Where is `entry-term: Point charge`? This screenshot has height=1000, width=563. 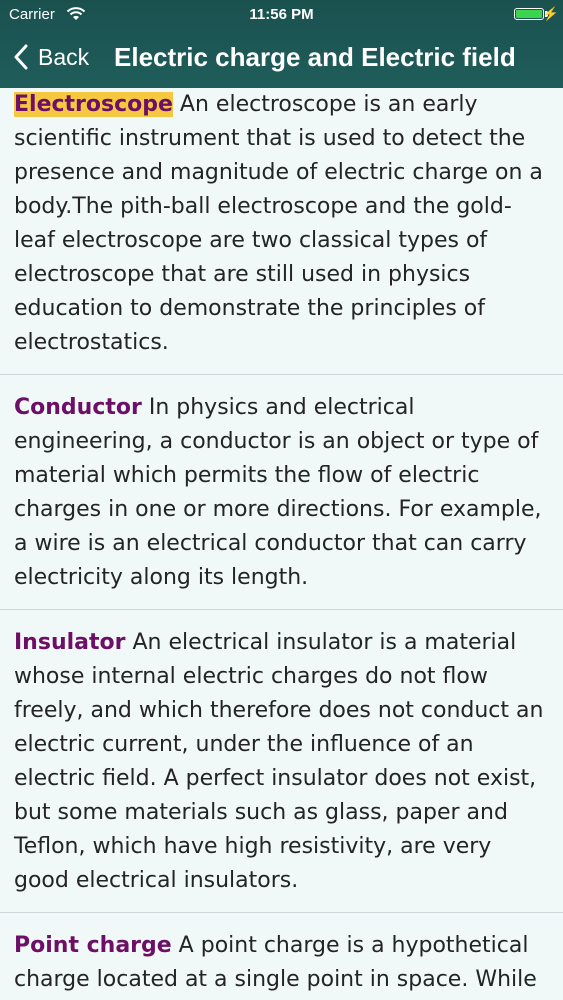
entry-term: Point charge is located at coordinates (93, 945).